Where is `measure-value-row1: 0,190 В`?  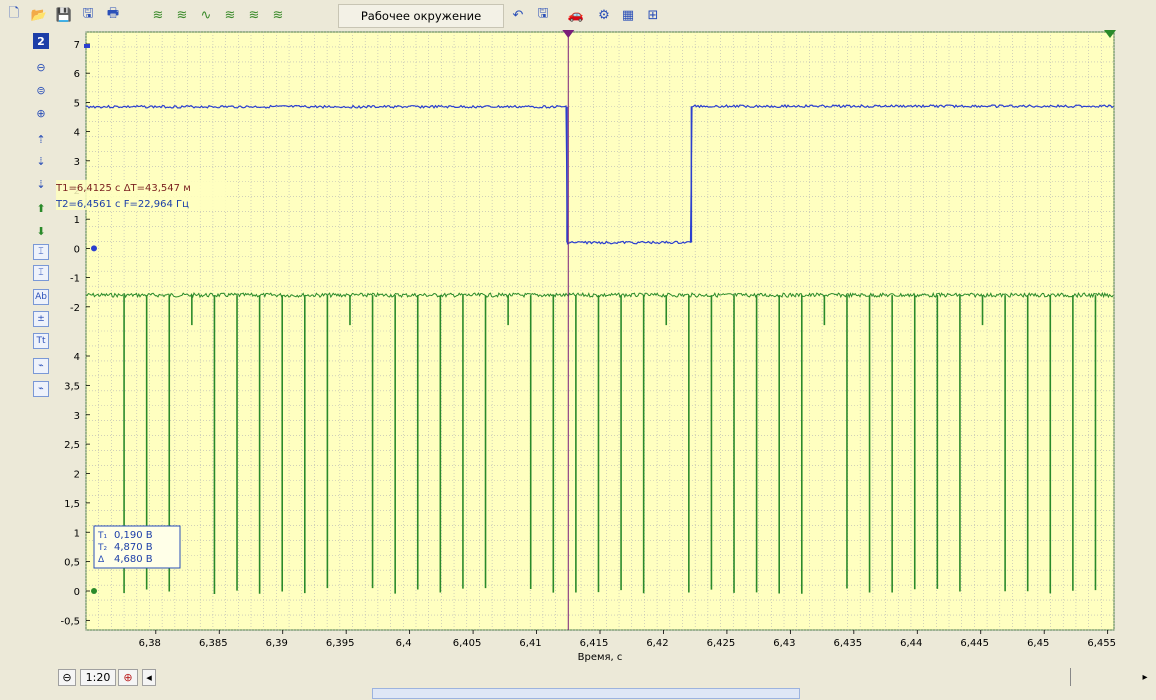 measure-value-row1: 0,190 В is located at coordinates (133, 535).